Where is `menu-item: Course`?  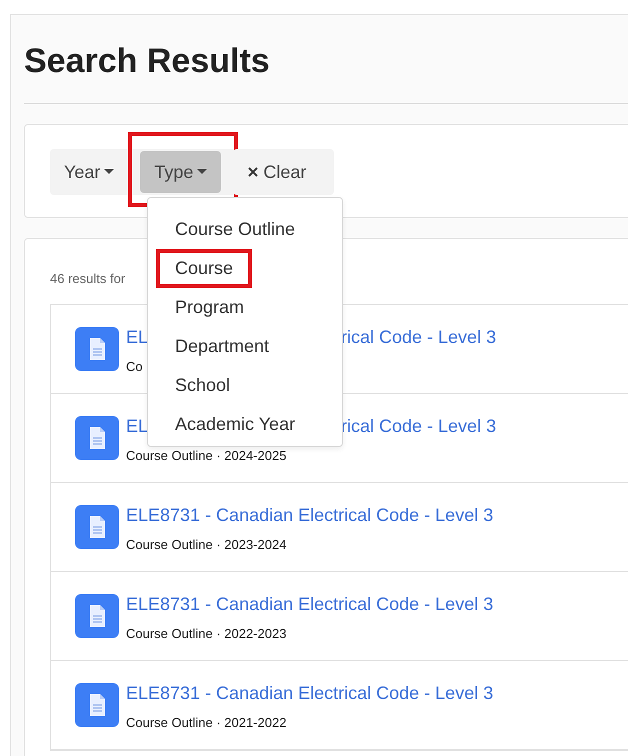
menu-item: Course is located at coordinates (204, 268).